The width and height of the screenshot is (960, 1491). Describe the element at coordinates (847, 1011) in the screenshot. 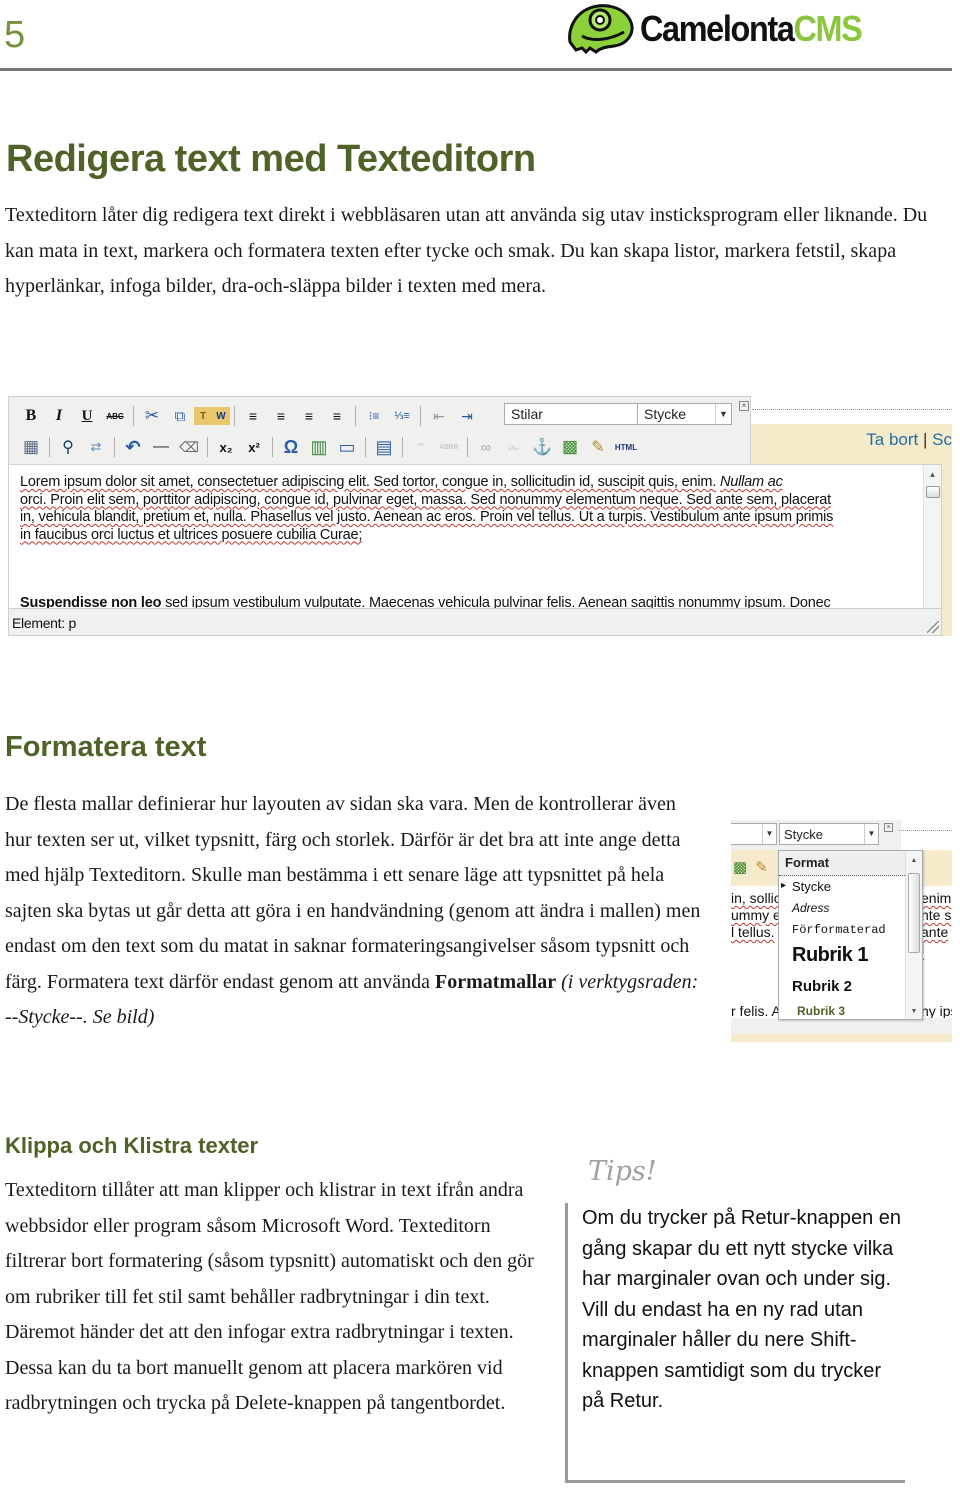

I see `dropdown-item-heading-3: Rubrik 3` at that location.